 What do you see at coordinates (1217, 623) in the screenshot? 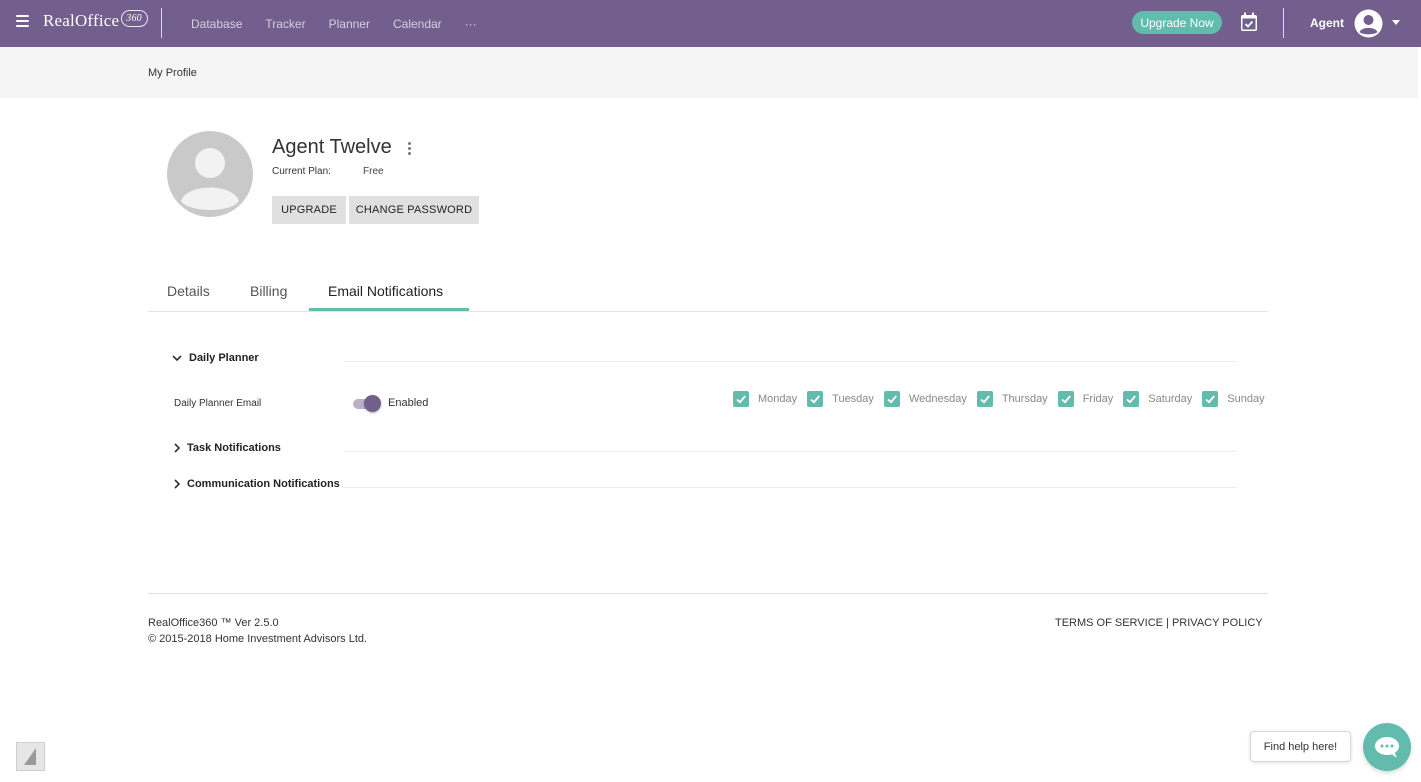
I see `privacy-policy-link: PRIVACY POLICY` at bounding box center [1217, 623].